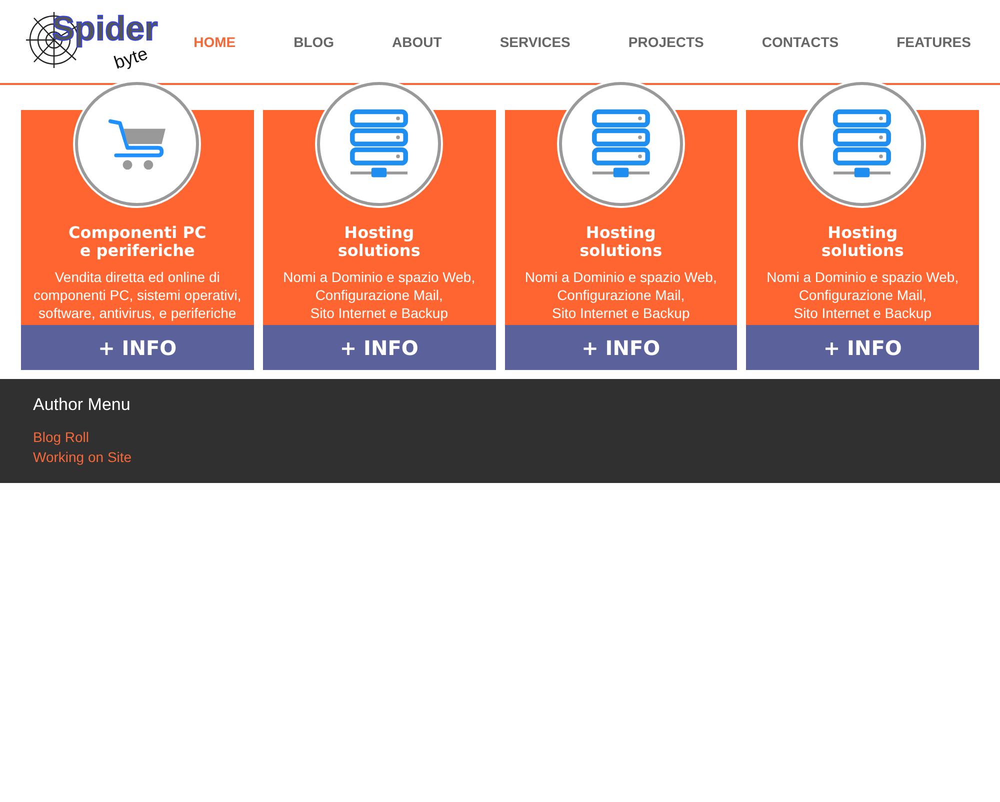 The image size is (1000, 802). Describe the element at coordinates (314, 42) in the screenshot. I see `nav-link: BLOG` at that location.